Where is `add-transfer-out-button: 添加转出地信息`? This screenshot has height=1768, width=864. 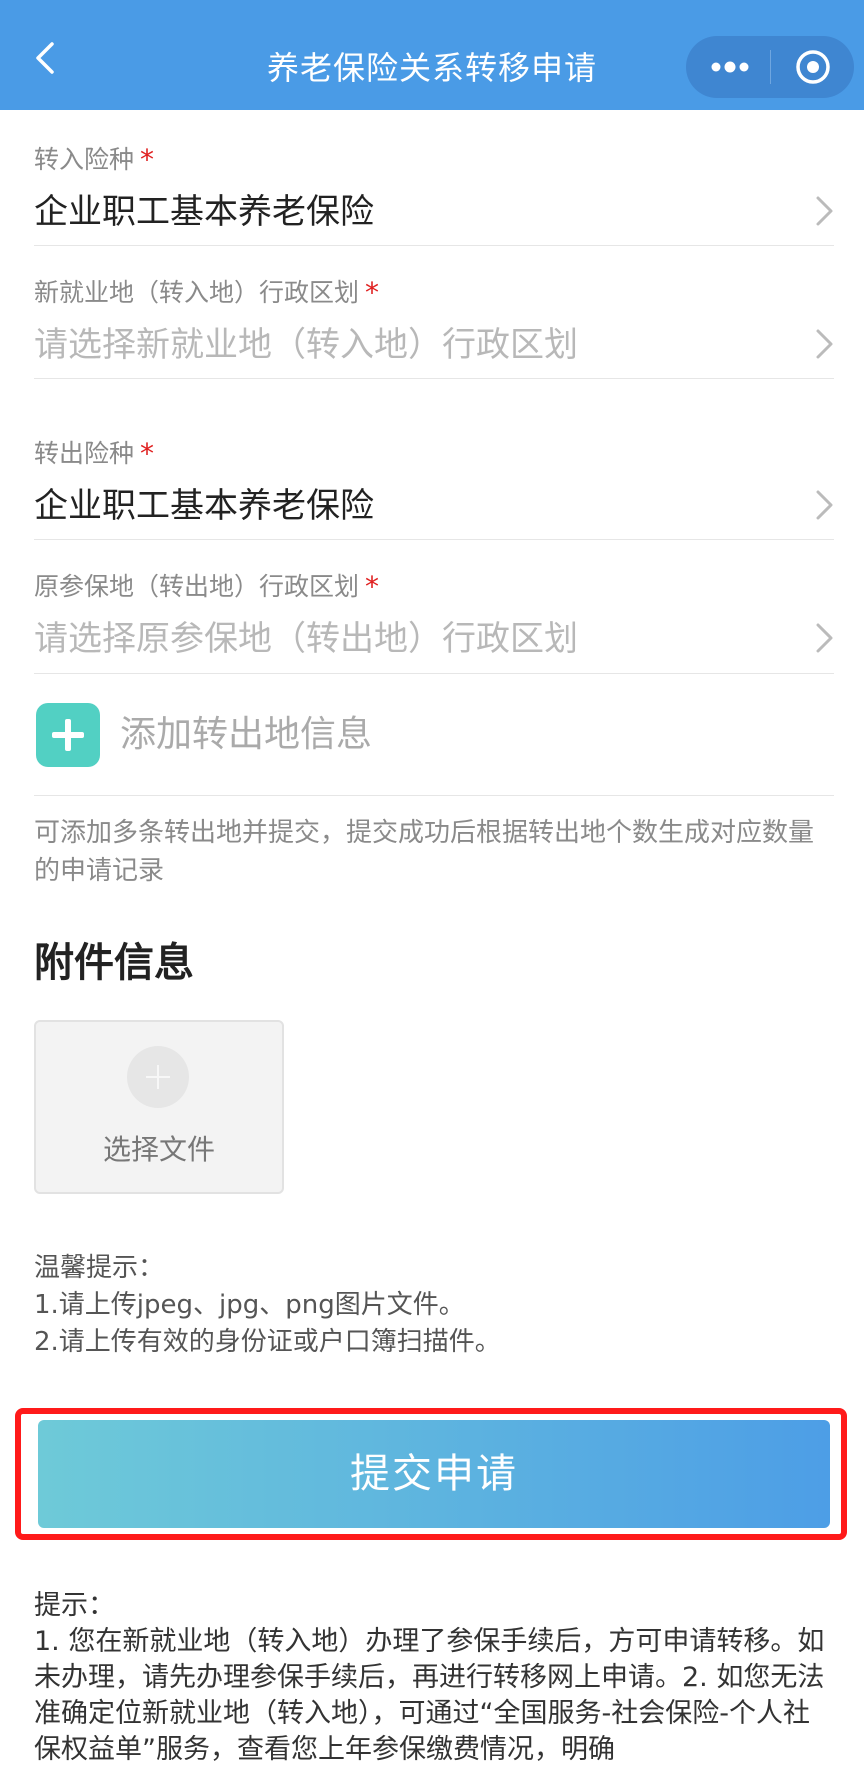
add-transfer-out-button: 添加转出地信息 is located at coordinates (434, 735).